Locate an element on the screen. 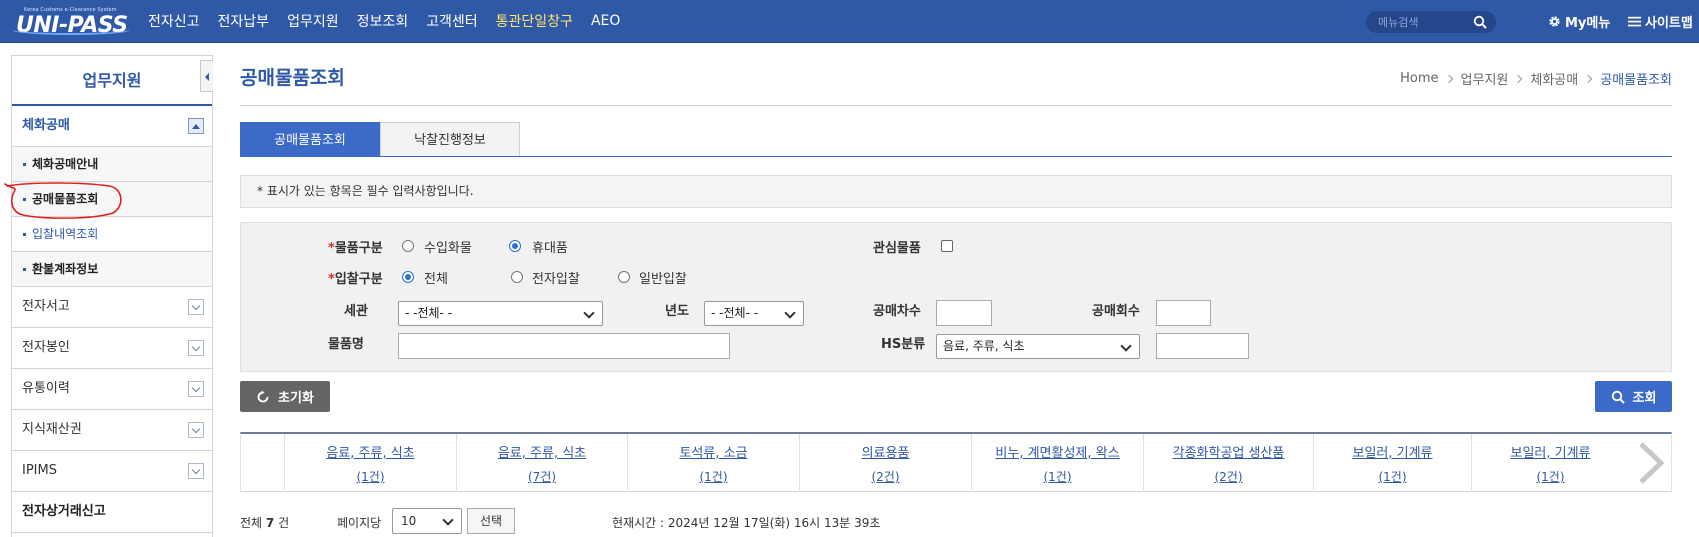 Image resolution: width=1699 pixels, height=537 pixels. radio-bid-electronic is located at coordinates (517, 277).